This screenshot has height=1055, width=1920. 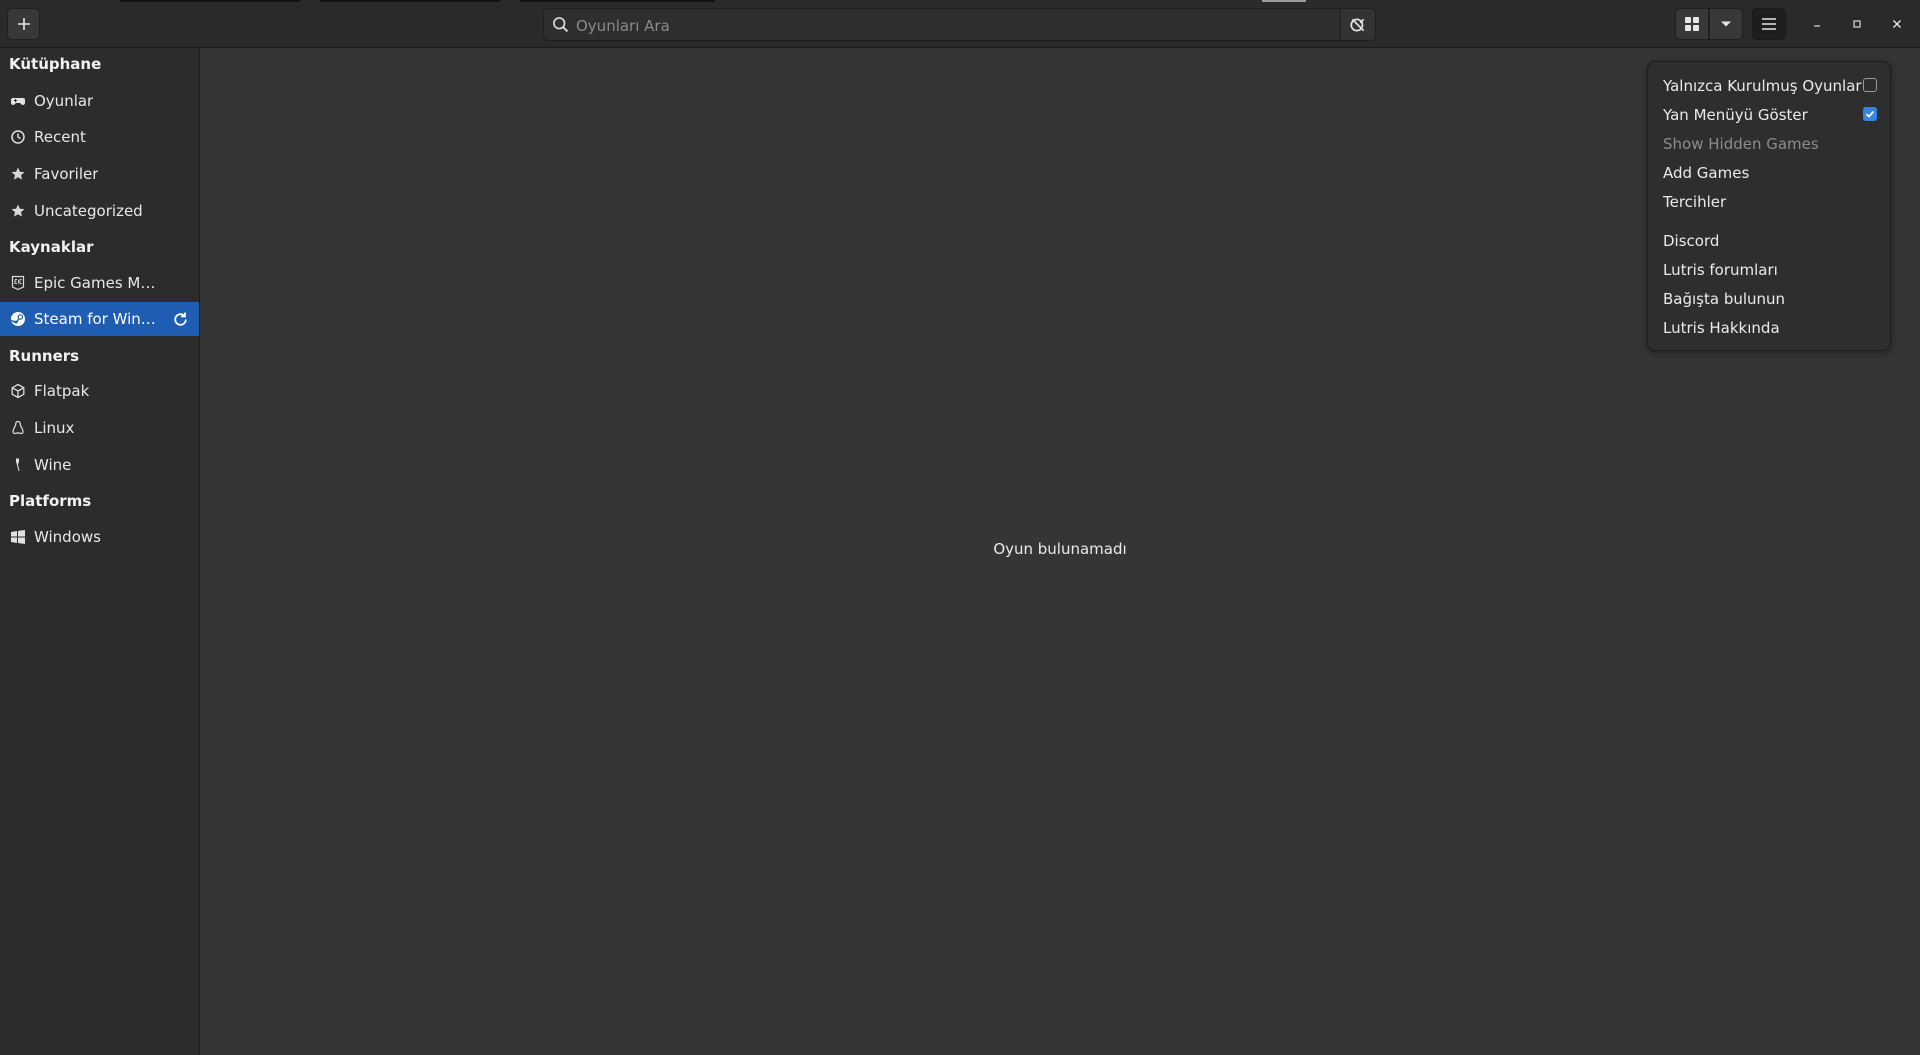 I want to click on main-menu-button, so click(x=1769, y=24).